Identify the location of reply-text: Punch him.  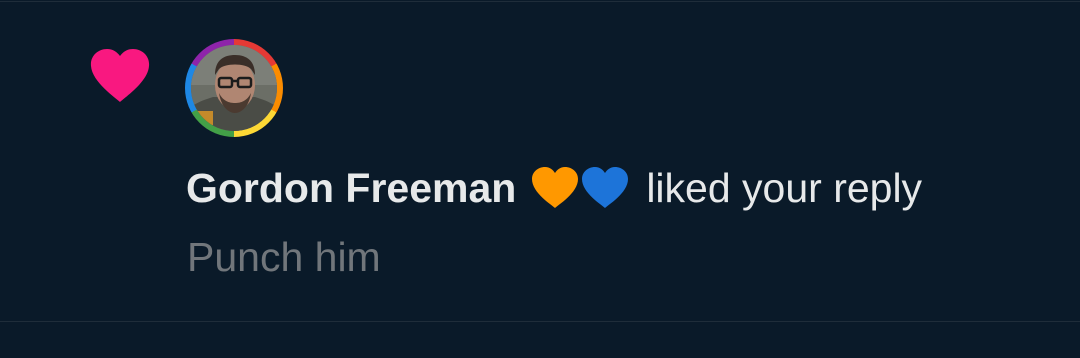
(284, 257).